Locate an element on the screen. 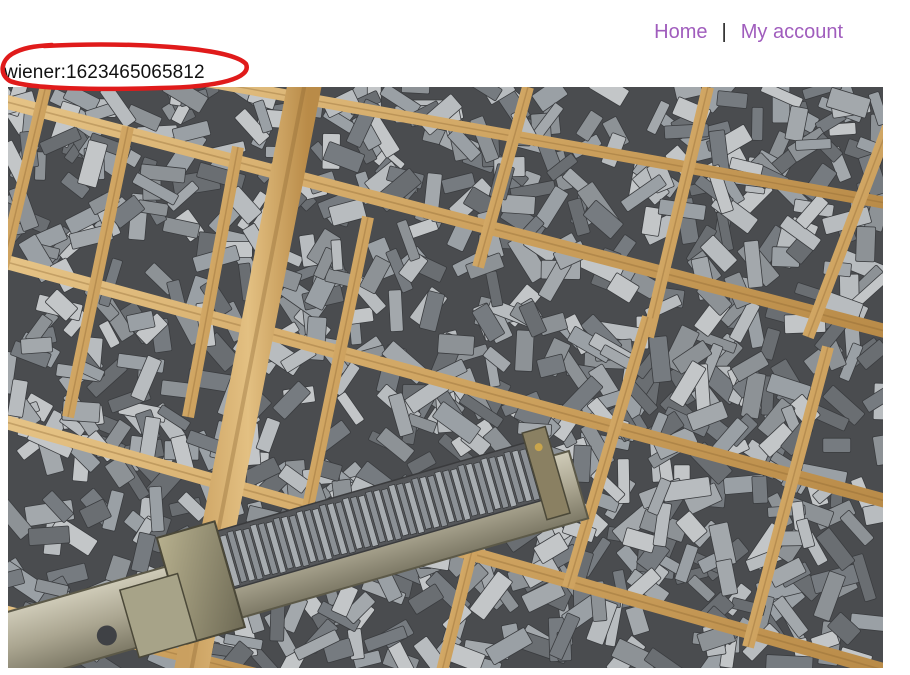 The height and width of the screenshot is (675, 910). my-account-link: My account is located at coordinates (792, 32).